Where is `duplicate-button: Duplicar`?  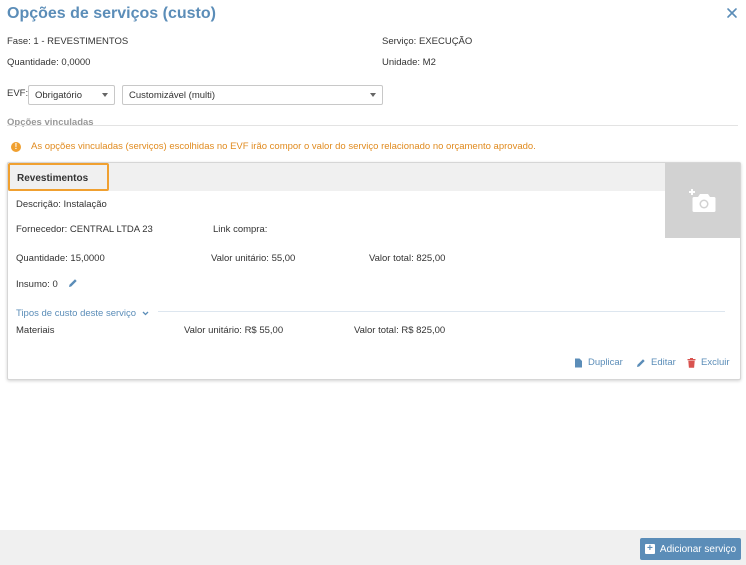
duplicate-button: Duplicar is located at coordinates (598, 362).